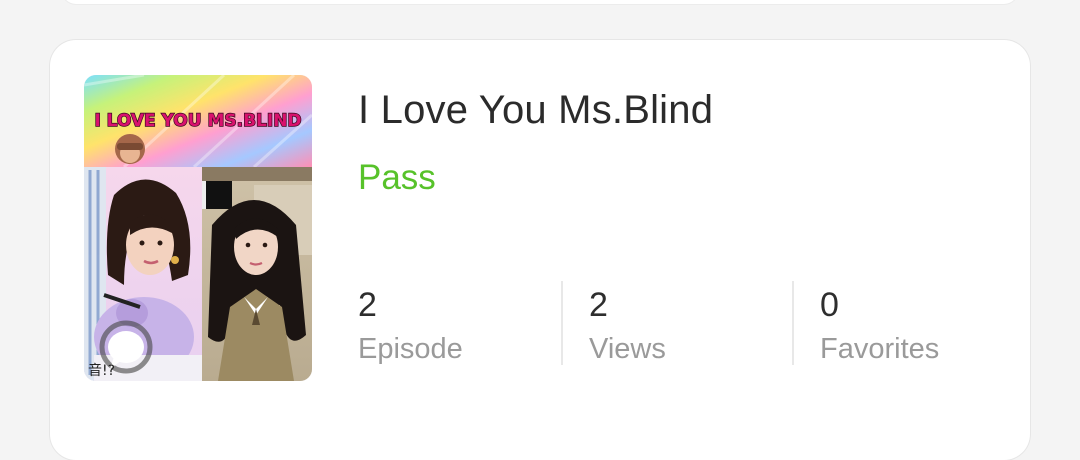 The height and width of the screenshot is (460, 1080). I want to click on stat-episodes: 2 Episode, so click(410, 325).